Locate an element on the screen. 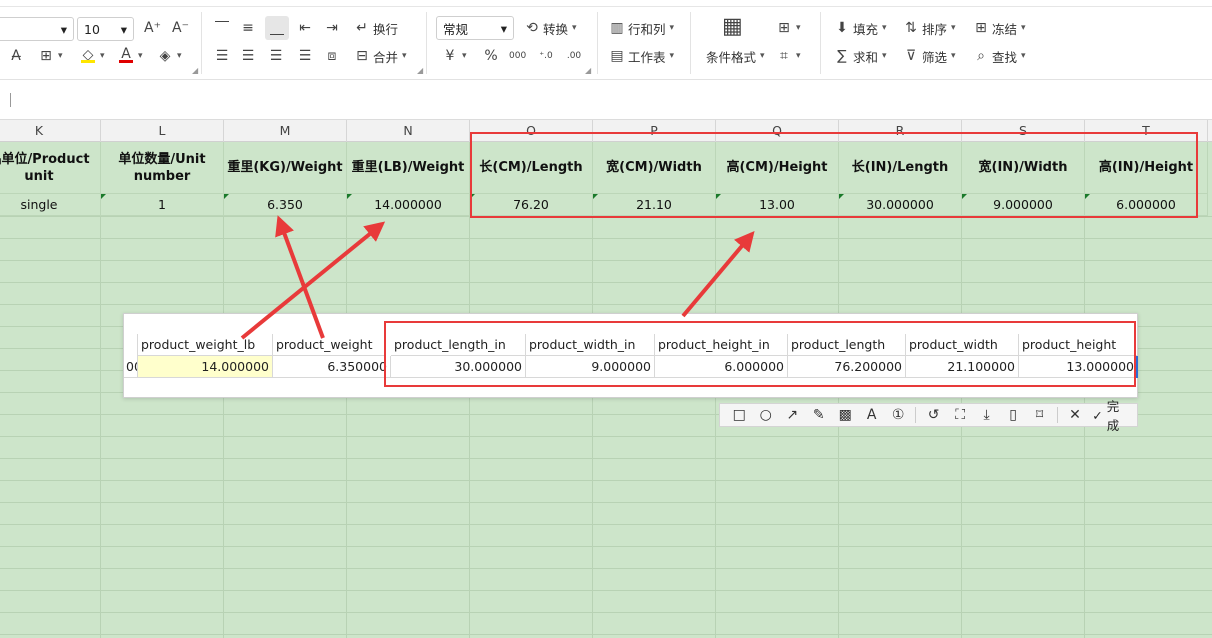 This screenshot has height=638, width=1212. annotation-arrows is located at coordinates (497, 277).